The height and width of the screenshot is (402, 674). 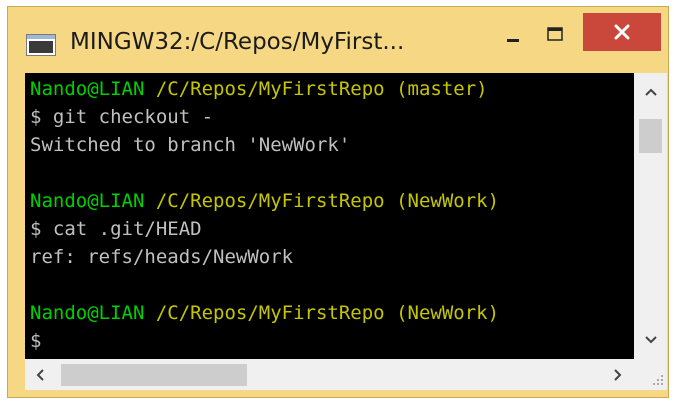 What do you see at coordinates (513, 36) in the screenshot?
I see `minimize-button` at bounding box center [513, 36].